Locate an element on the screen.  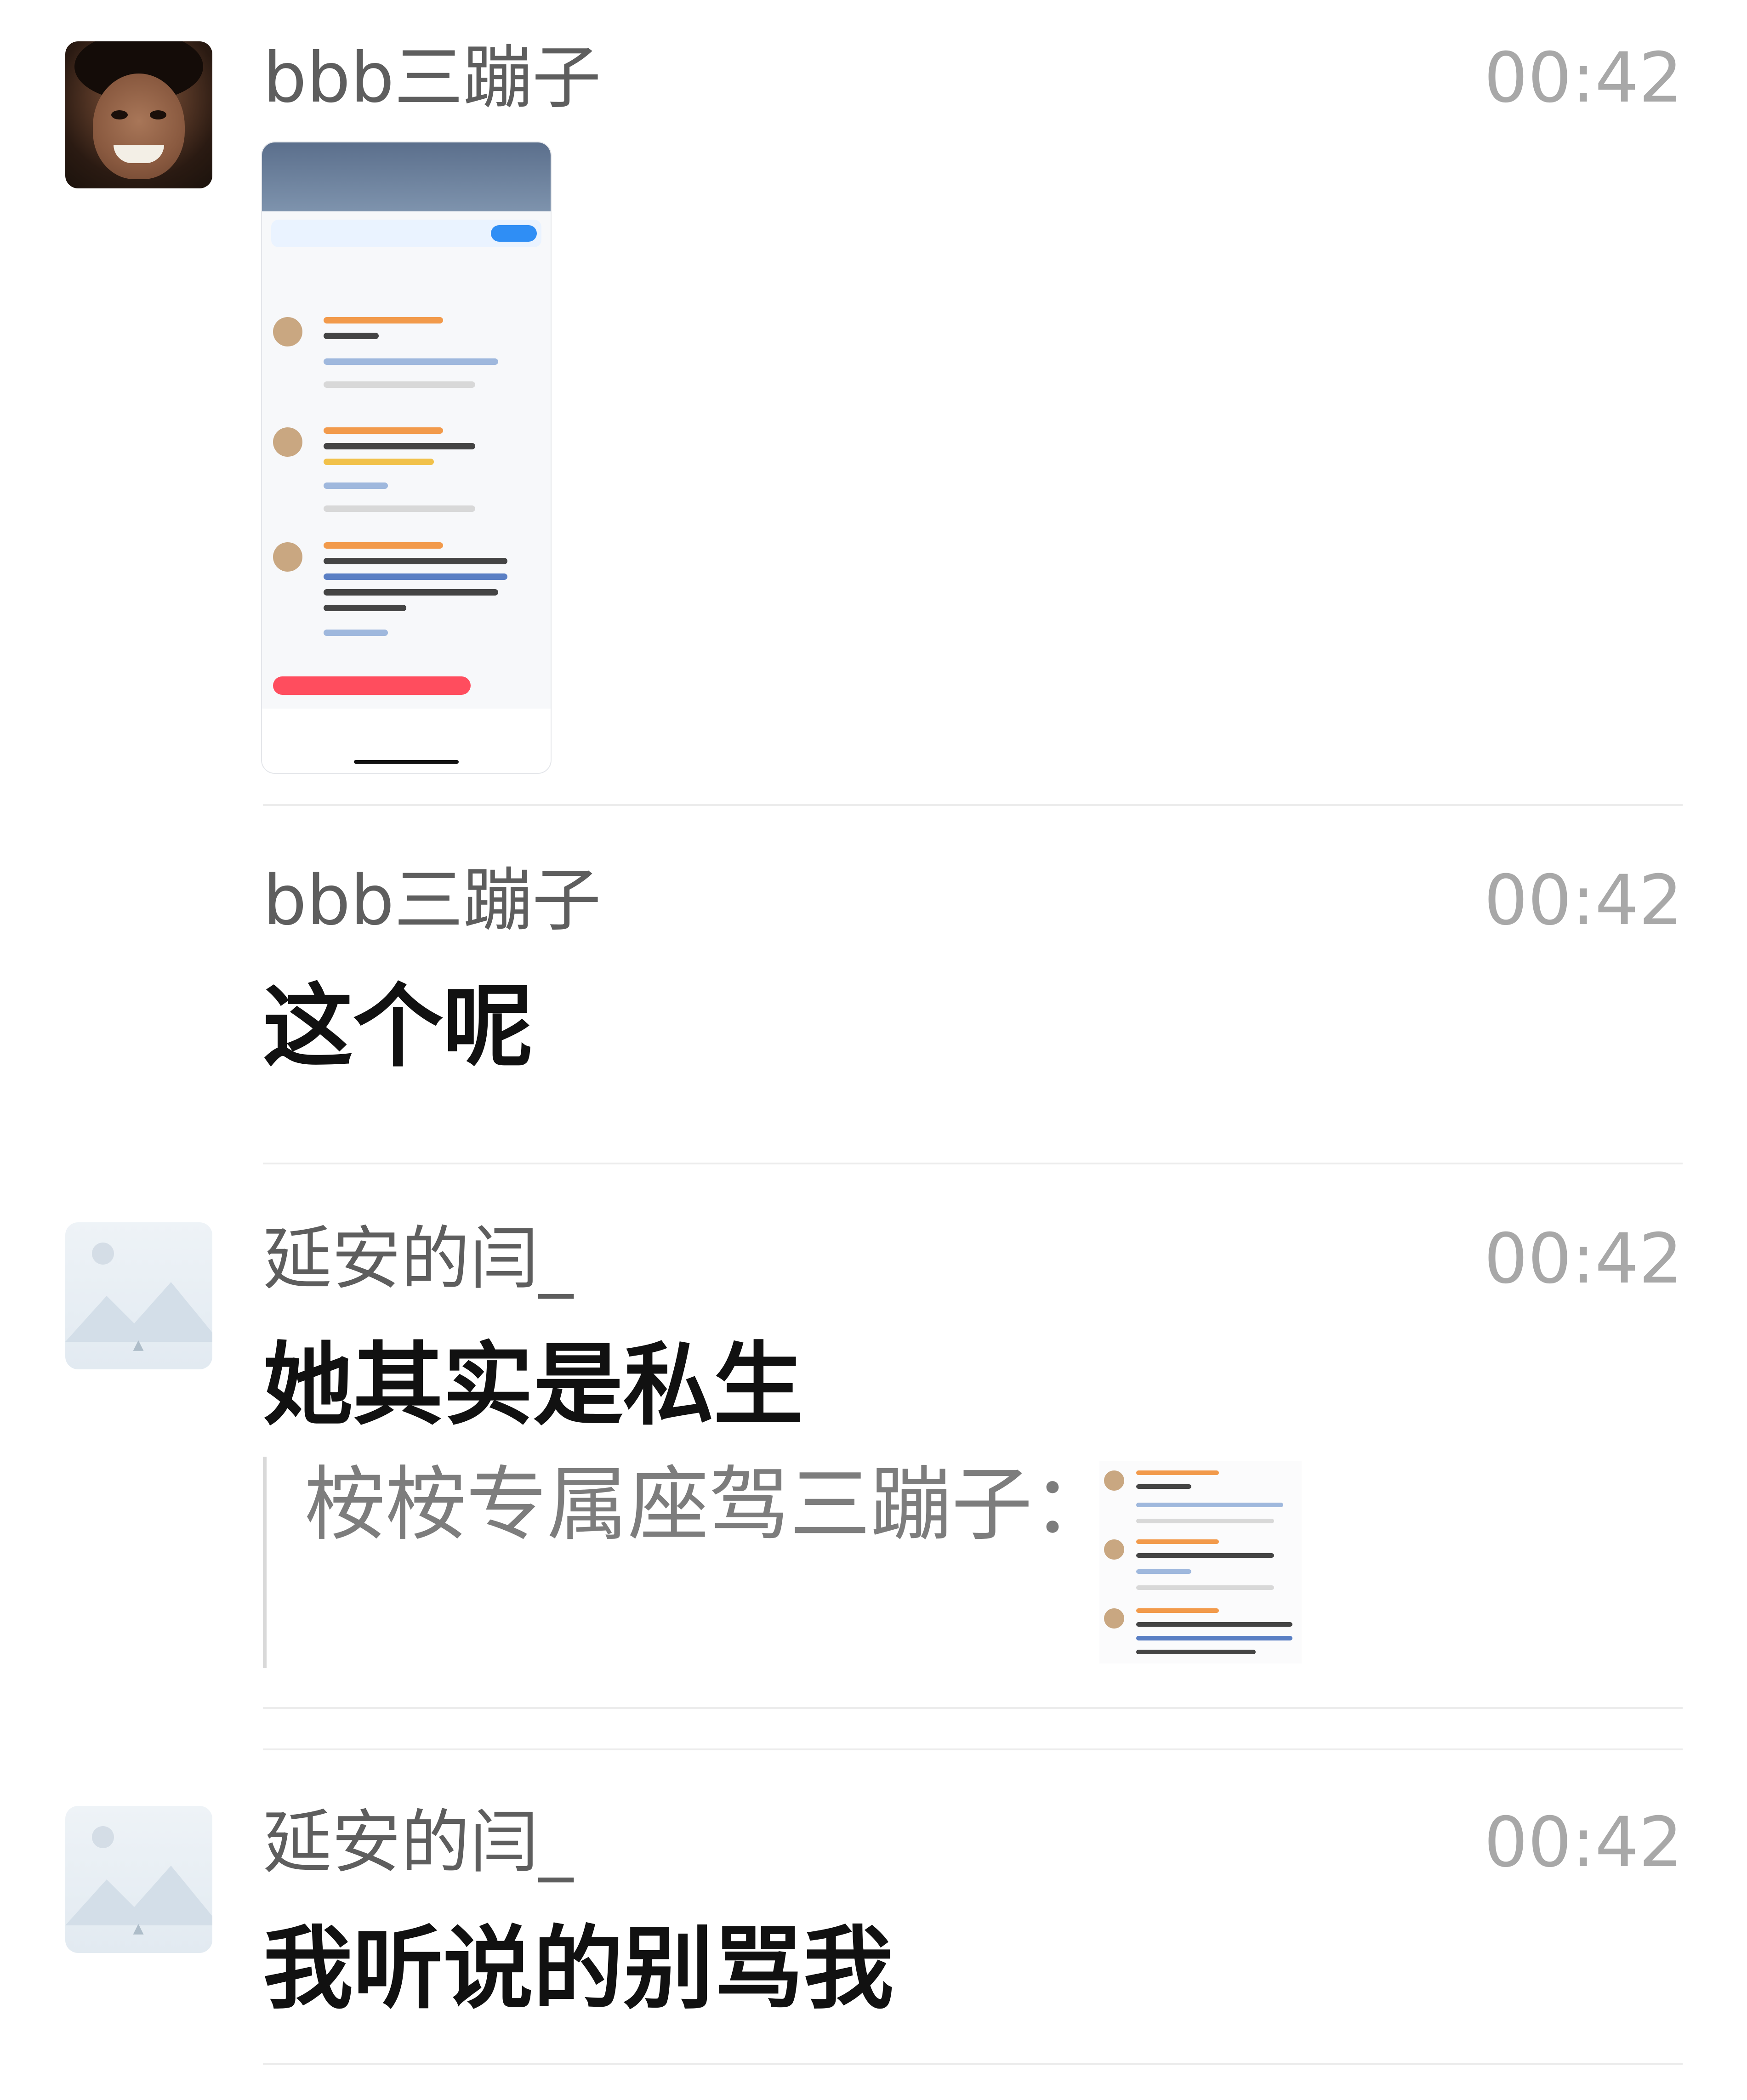
quote-image-thumbnail is located at coordinates (1201, 1562).